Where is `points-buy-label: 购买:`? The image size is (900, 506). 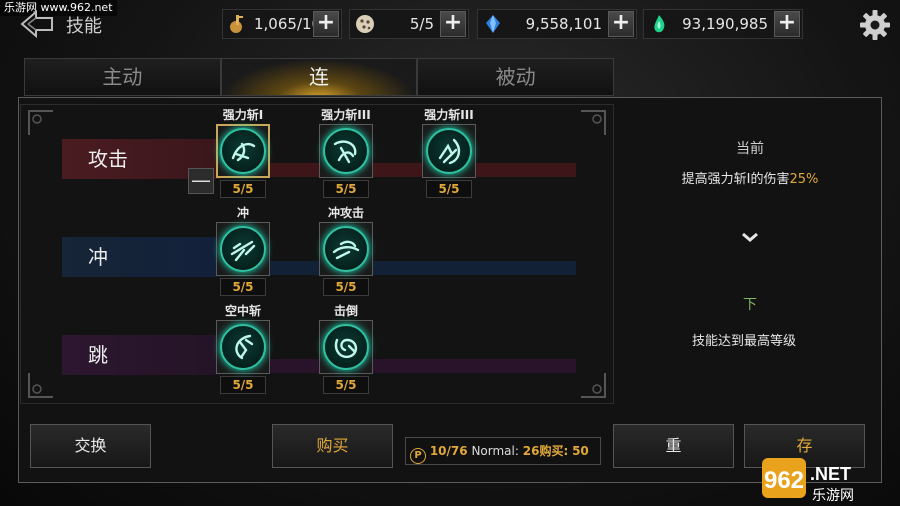 points-buy-label: 购买: is located at coordinates (554, 451).